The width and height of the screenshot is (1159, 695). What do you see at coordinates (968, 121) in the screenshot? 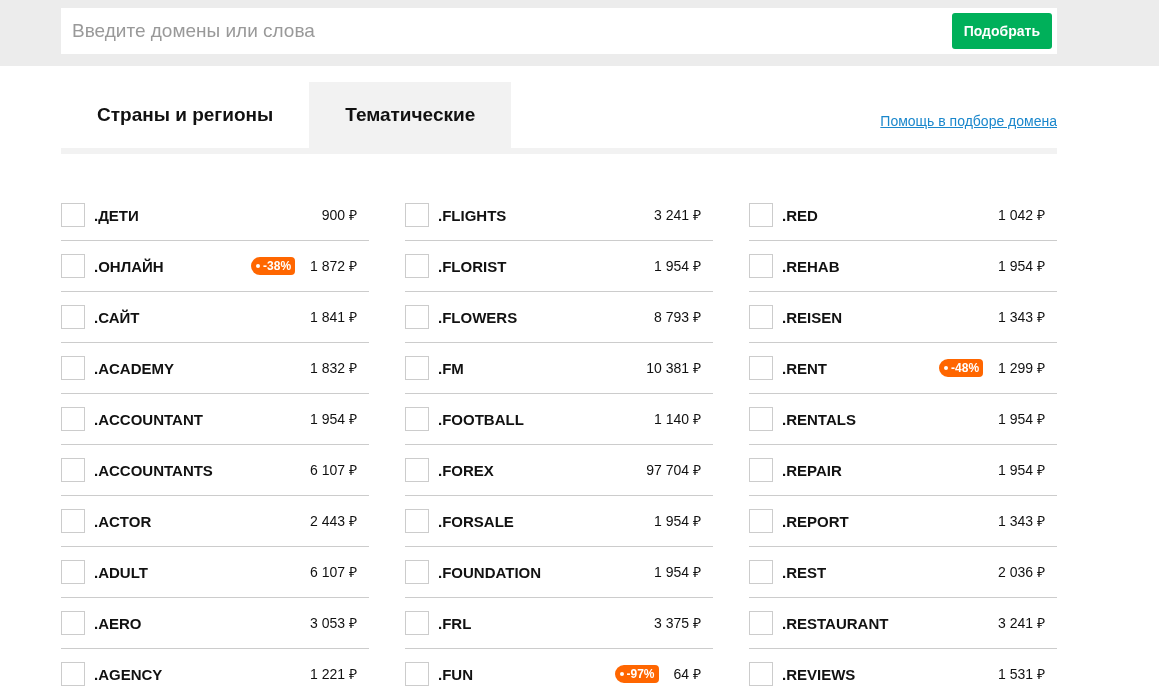
I see `help-link: Помощь в подборе домена` at bounding box center [968, 121].